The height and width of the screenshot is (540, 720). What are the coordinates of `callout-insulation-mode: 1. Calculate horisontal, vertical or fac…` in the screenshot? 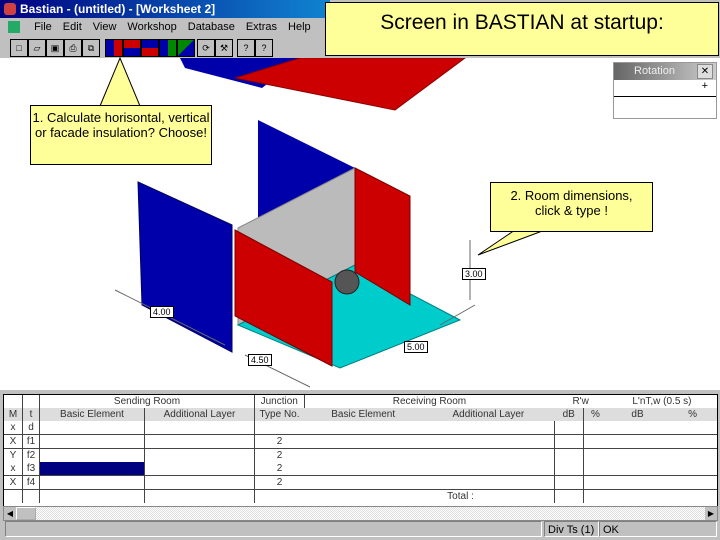 It's located at (121, 135).